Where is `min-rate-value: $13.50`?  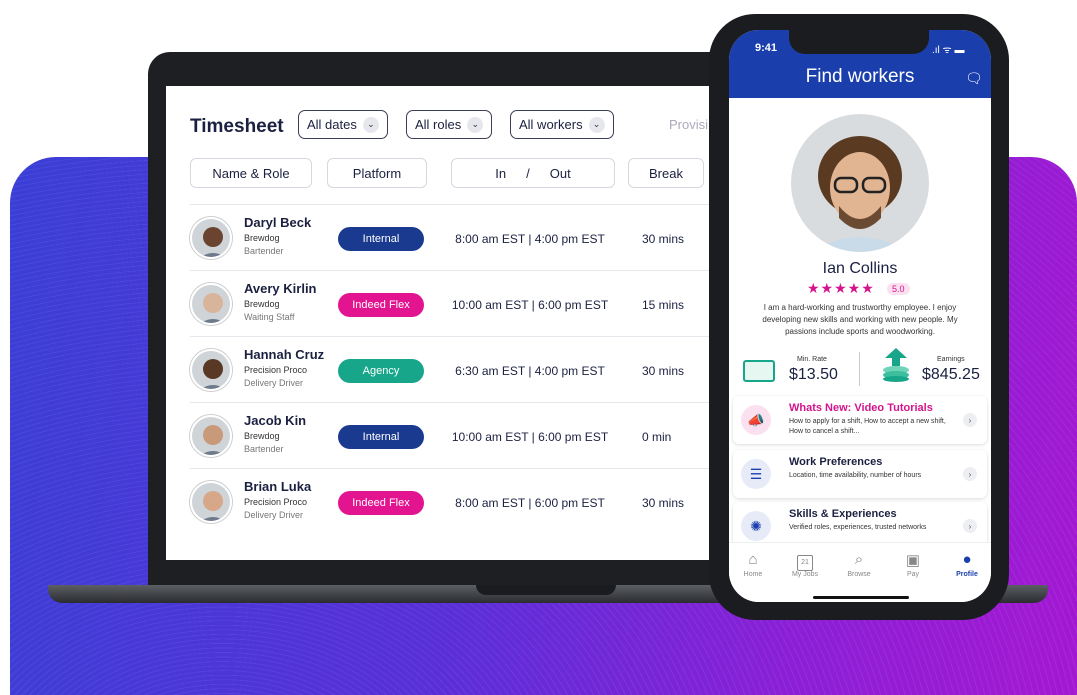 min-rate-value: $13.50 is located at coordinates (813, 374).